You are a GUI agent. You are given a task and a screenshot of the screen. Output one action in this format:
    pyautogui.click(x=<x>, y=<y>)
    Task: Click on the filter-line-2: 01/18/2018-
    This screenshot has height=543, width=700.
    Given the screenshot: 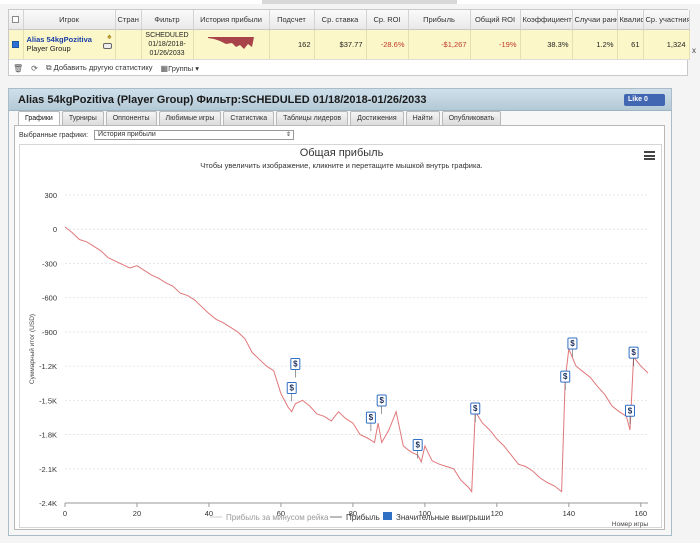 What is the action you would take?
    pyautogui.click(x=167, y=44)
    